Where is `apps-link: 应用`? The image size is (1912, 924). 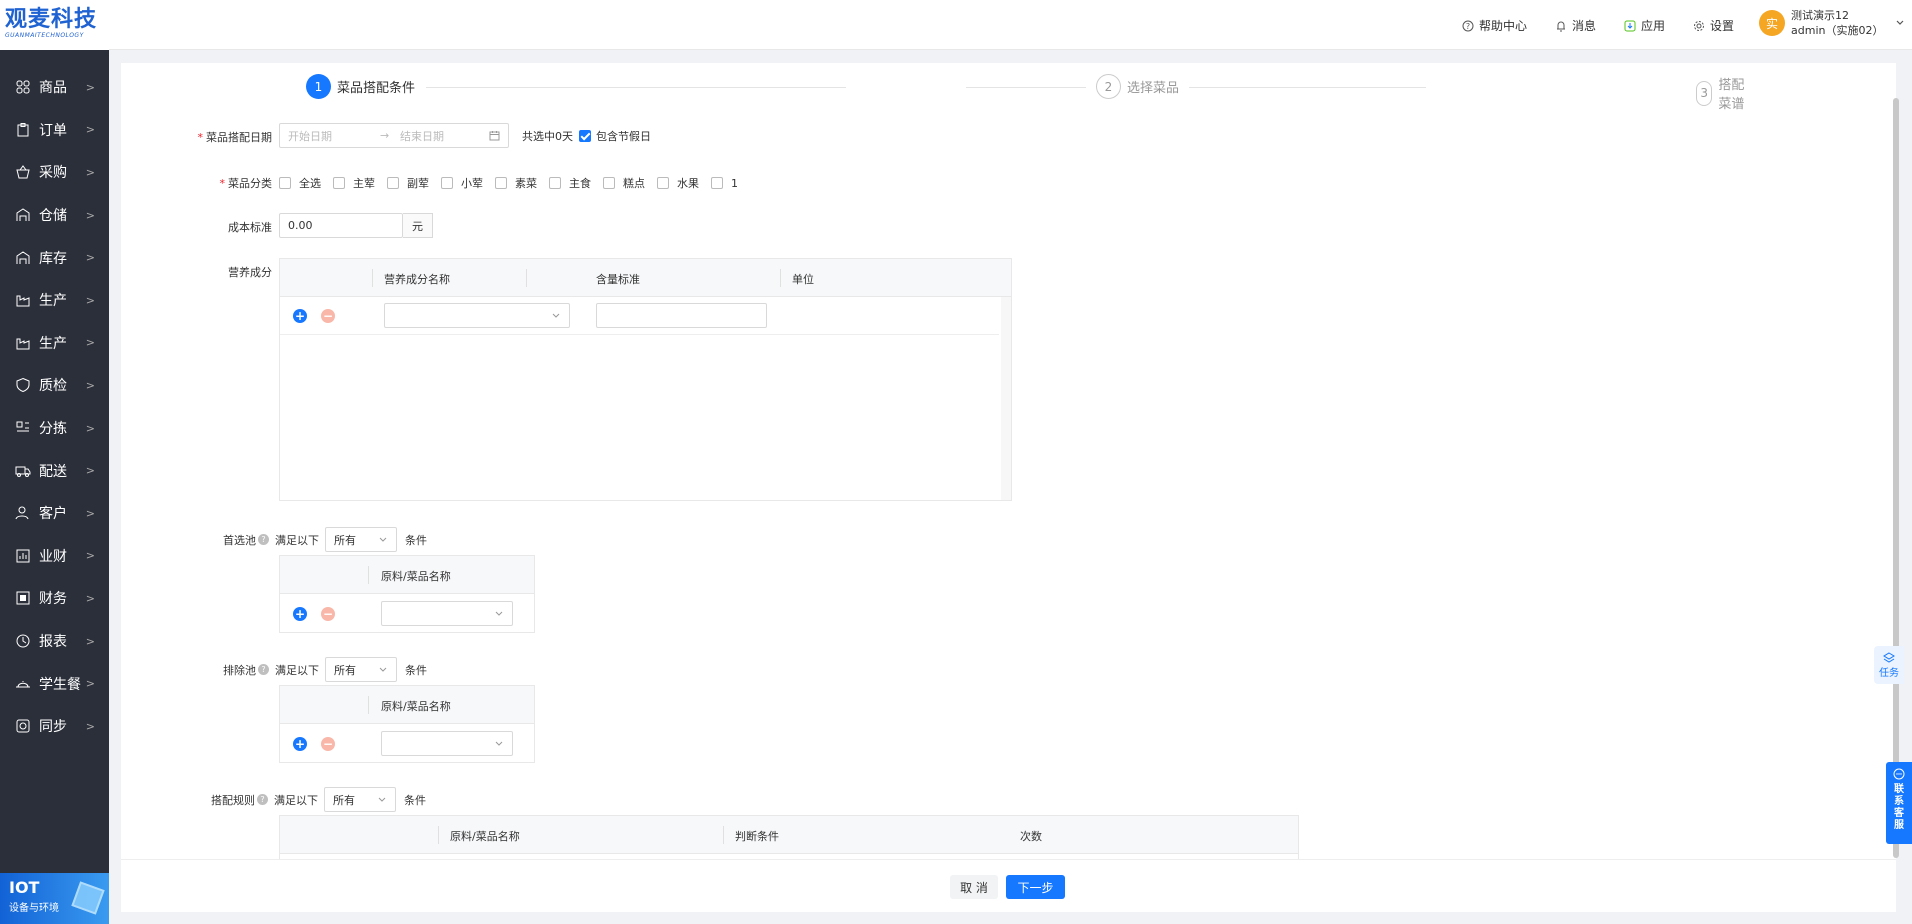 apps-link: 应用 is located at coordinates (1644, 25).